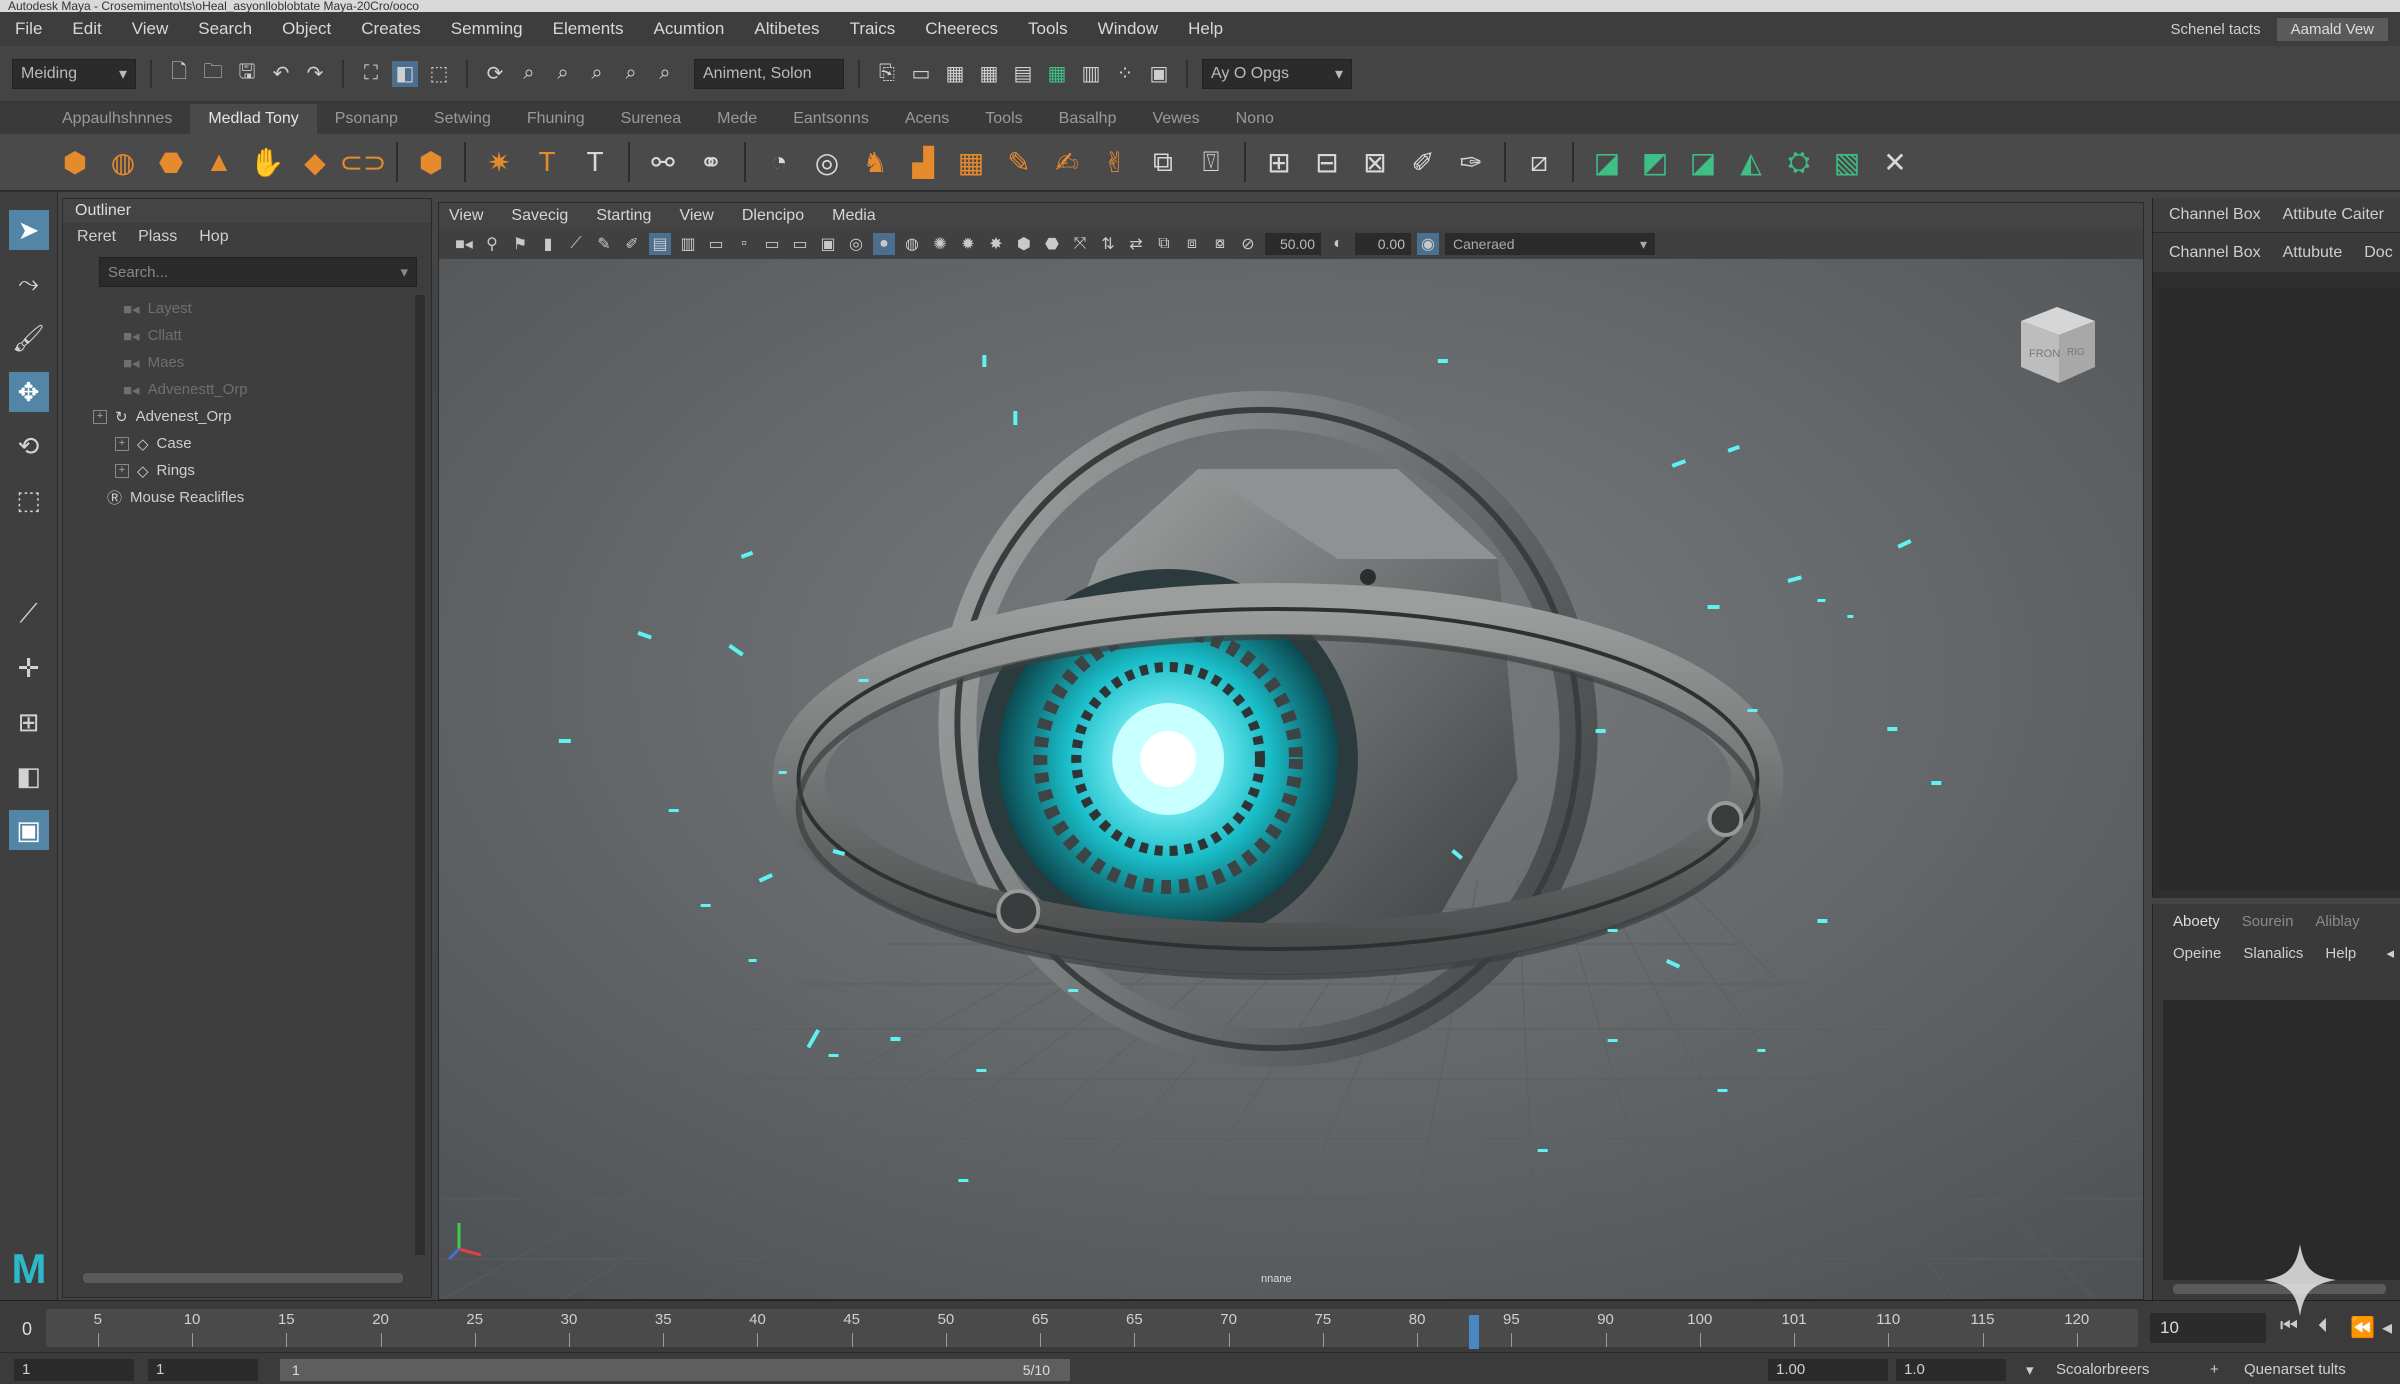 This screenshot has height=1384, width=2400. I want to click on shelf-tab-acens: Acens, so click(927, 119).